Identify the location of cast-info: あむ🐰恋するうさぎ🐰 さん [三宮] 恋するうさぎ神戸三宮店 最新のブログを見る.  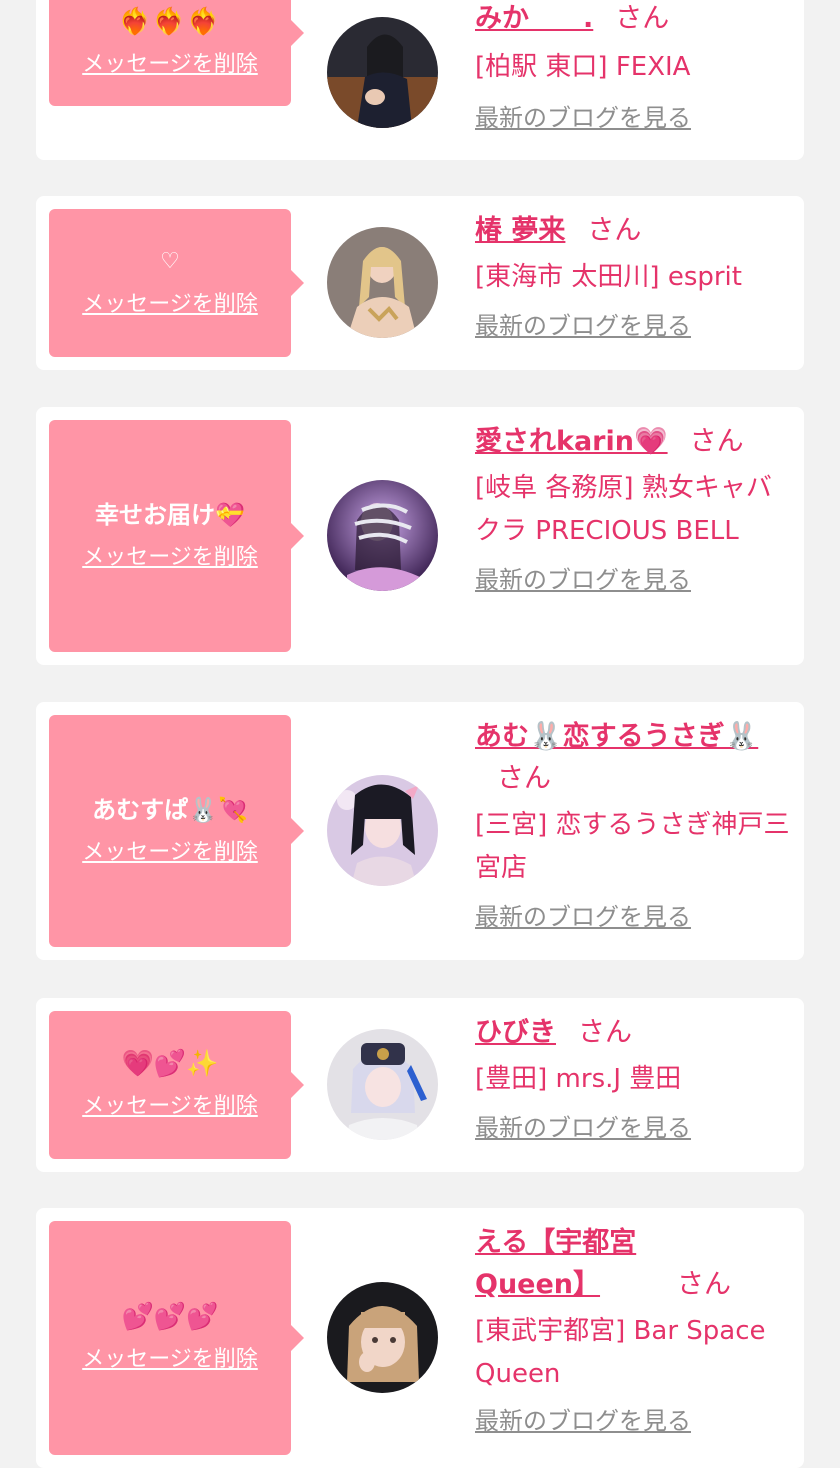
(635, 824).